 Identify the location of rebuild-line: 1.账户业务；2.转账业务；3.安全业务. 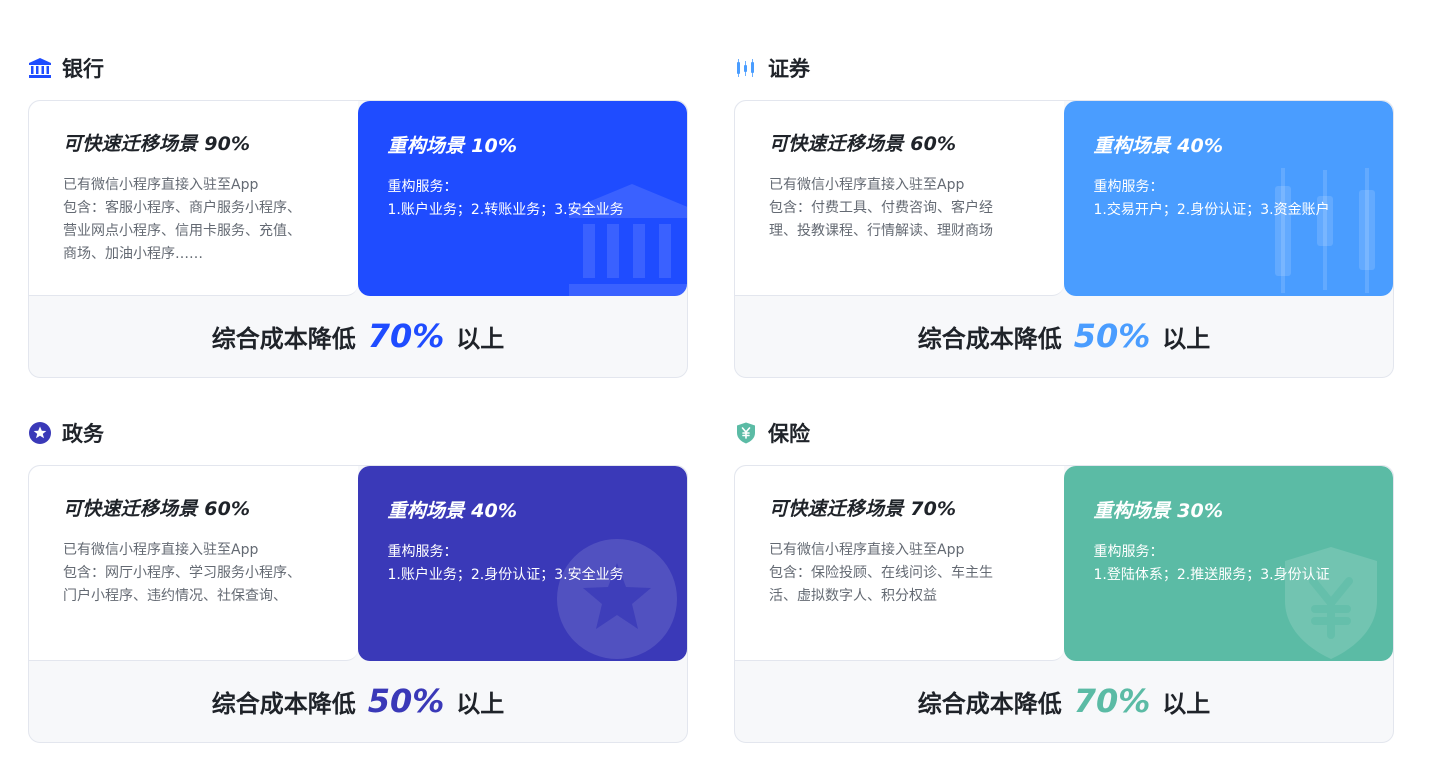
(505, 210).